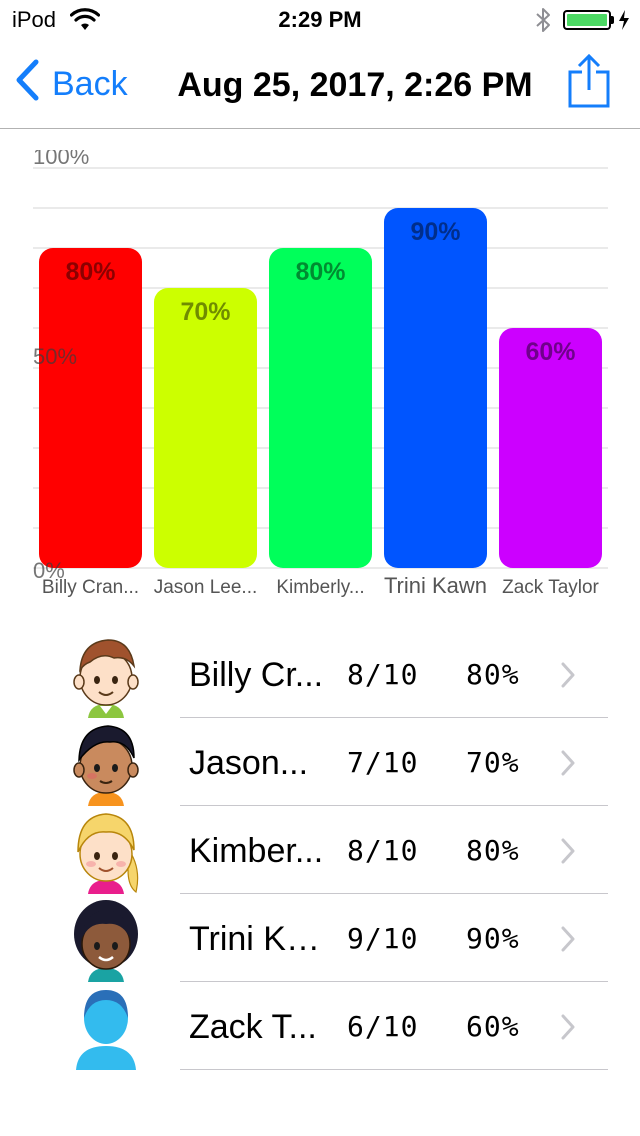  Describe the element at coordinates (624, 22) in the screenshot. I see `charging-icon` at that location.